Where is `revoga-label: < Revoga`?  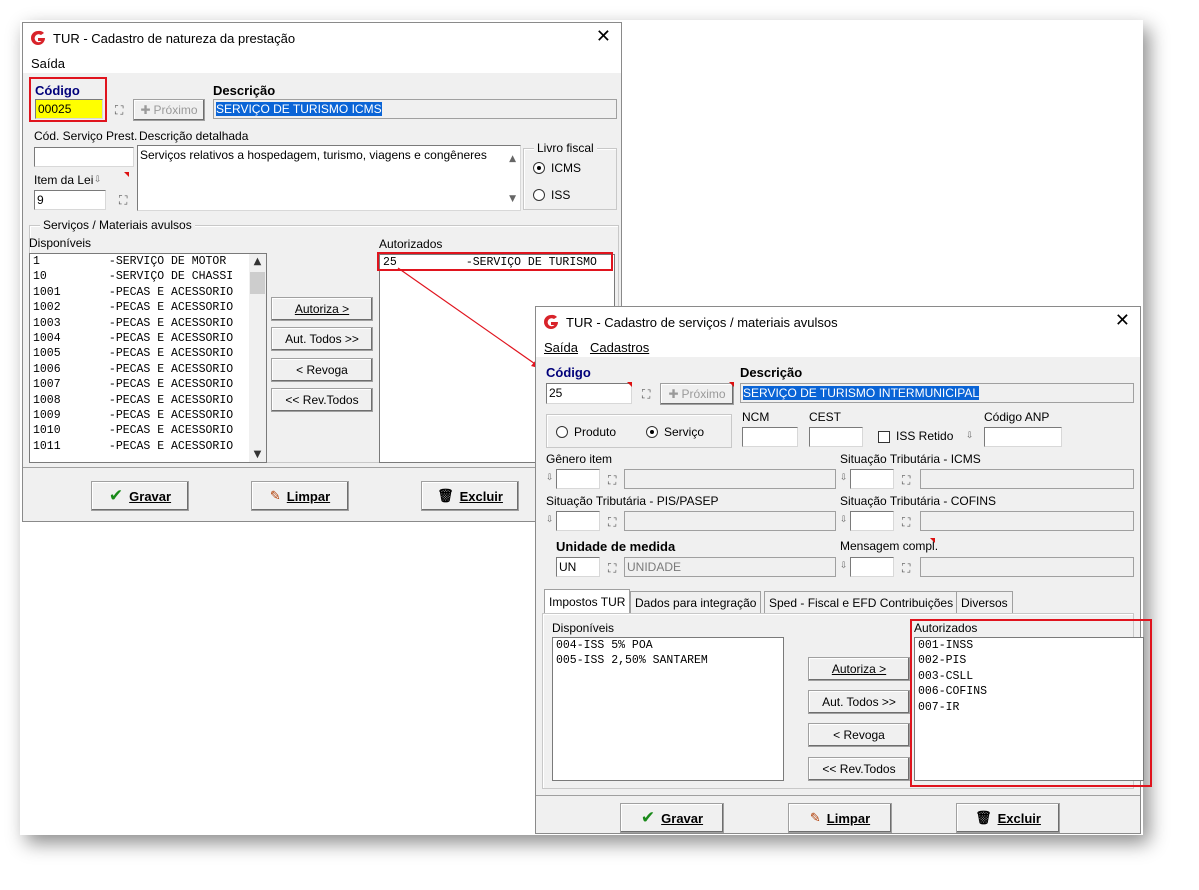
revoga-label: < Revoga is located at coordinates (859, 735).